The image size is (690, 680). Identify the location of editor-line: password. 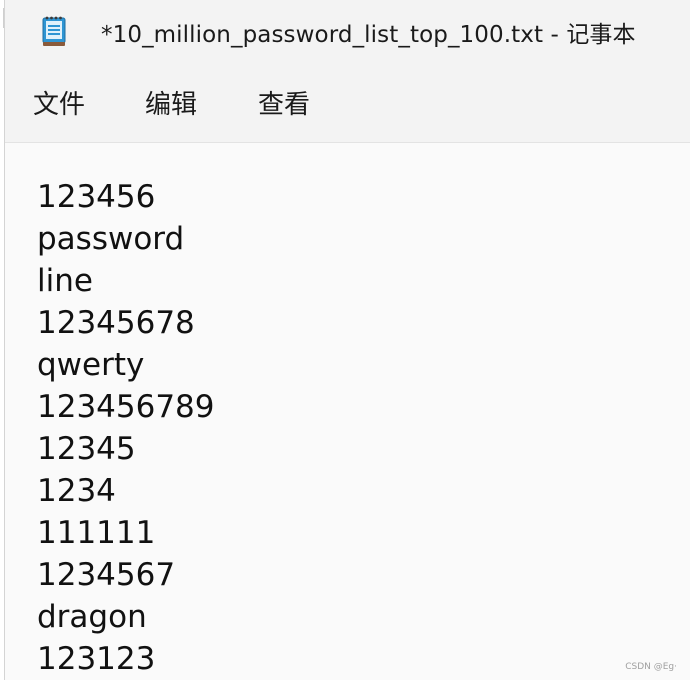
(126, 239).